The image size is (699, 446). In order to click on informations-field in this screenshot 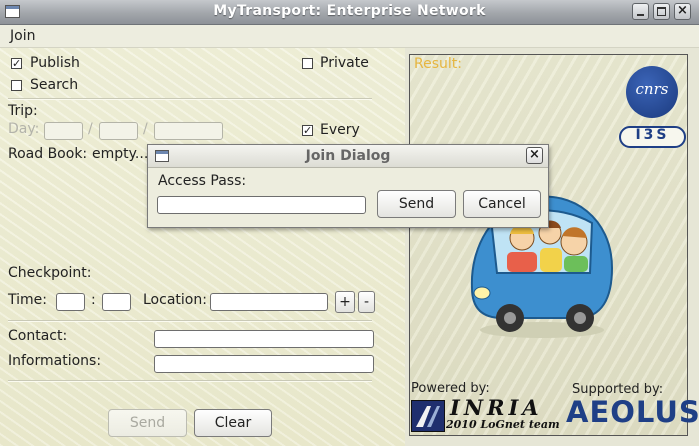, I will do `click(264, 364)`.